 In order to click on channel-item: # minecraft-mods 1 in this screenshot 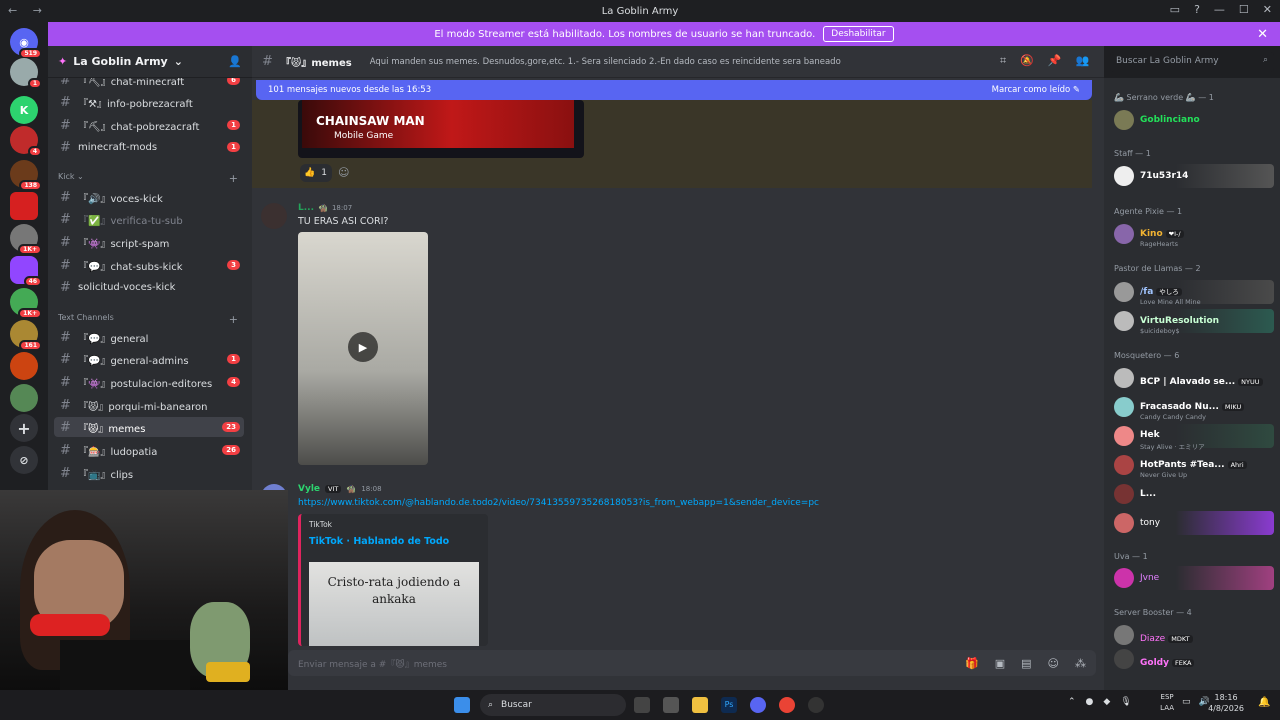, I will do `click(149, 147)`.